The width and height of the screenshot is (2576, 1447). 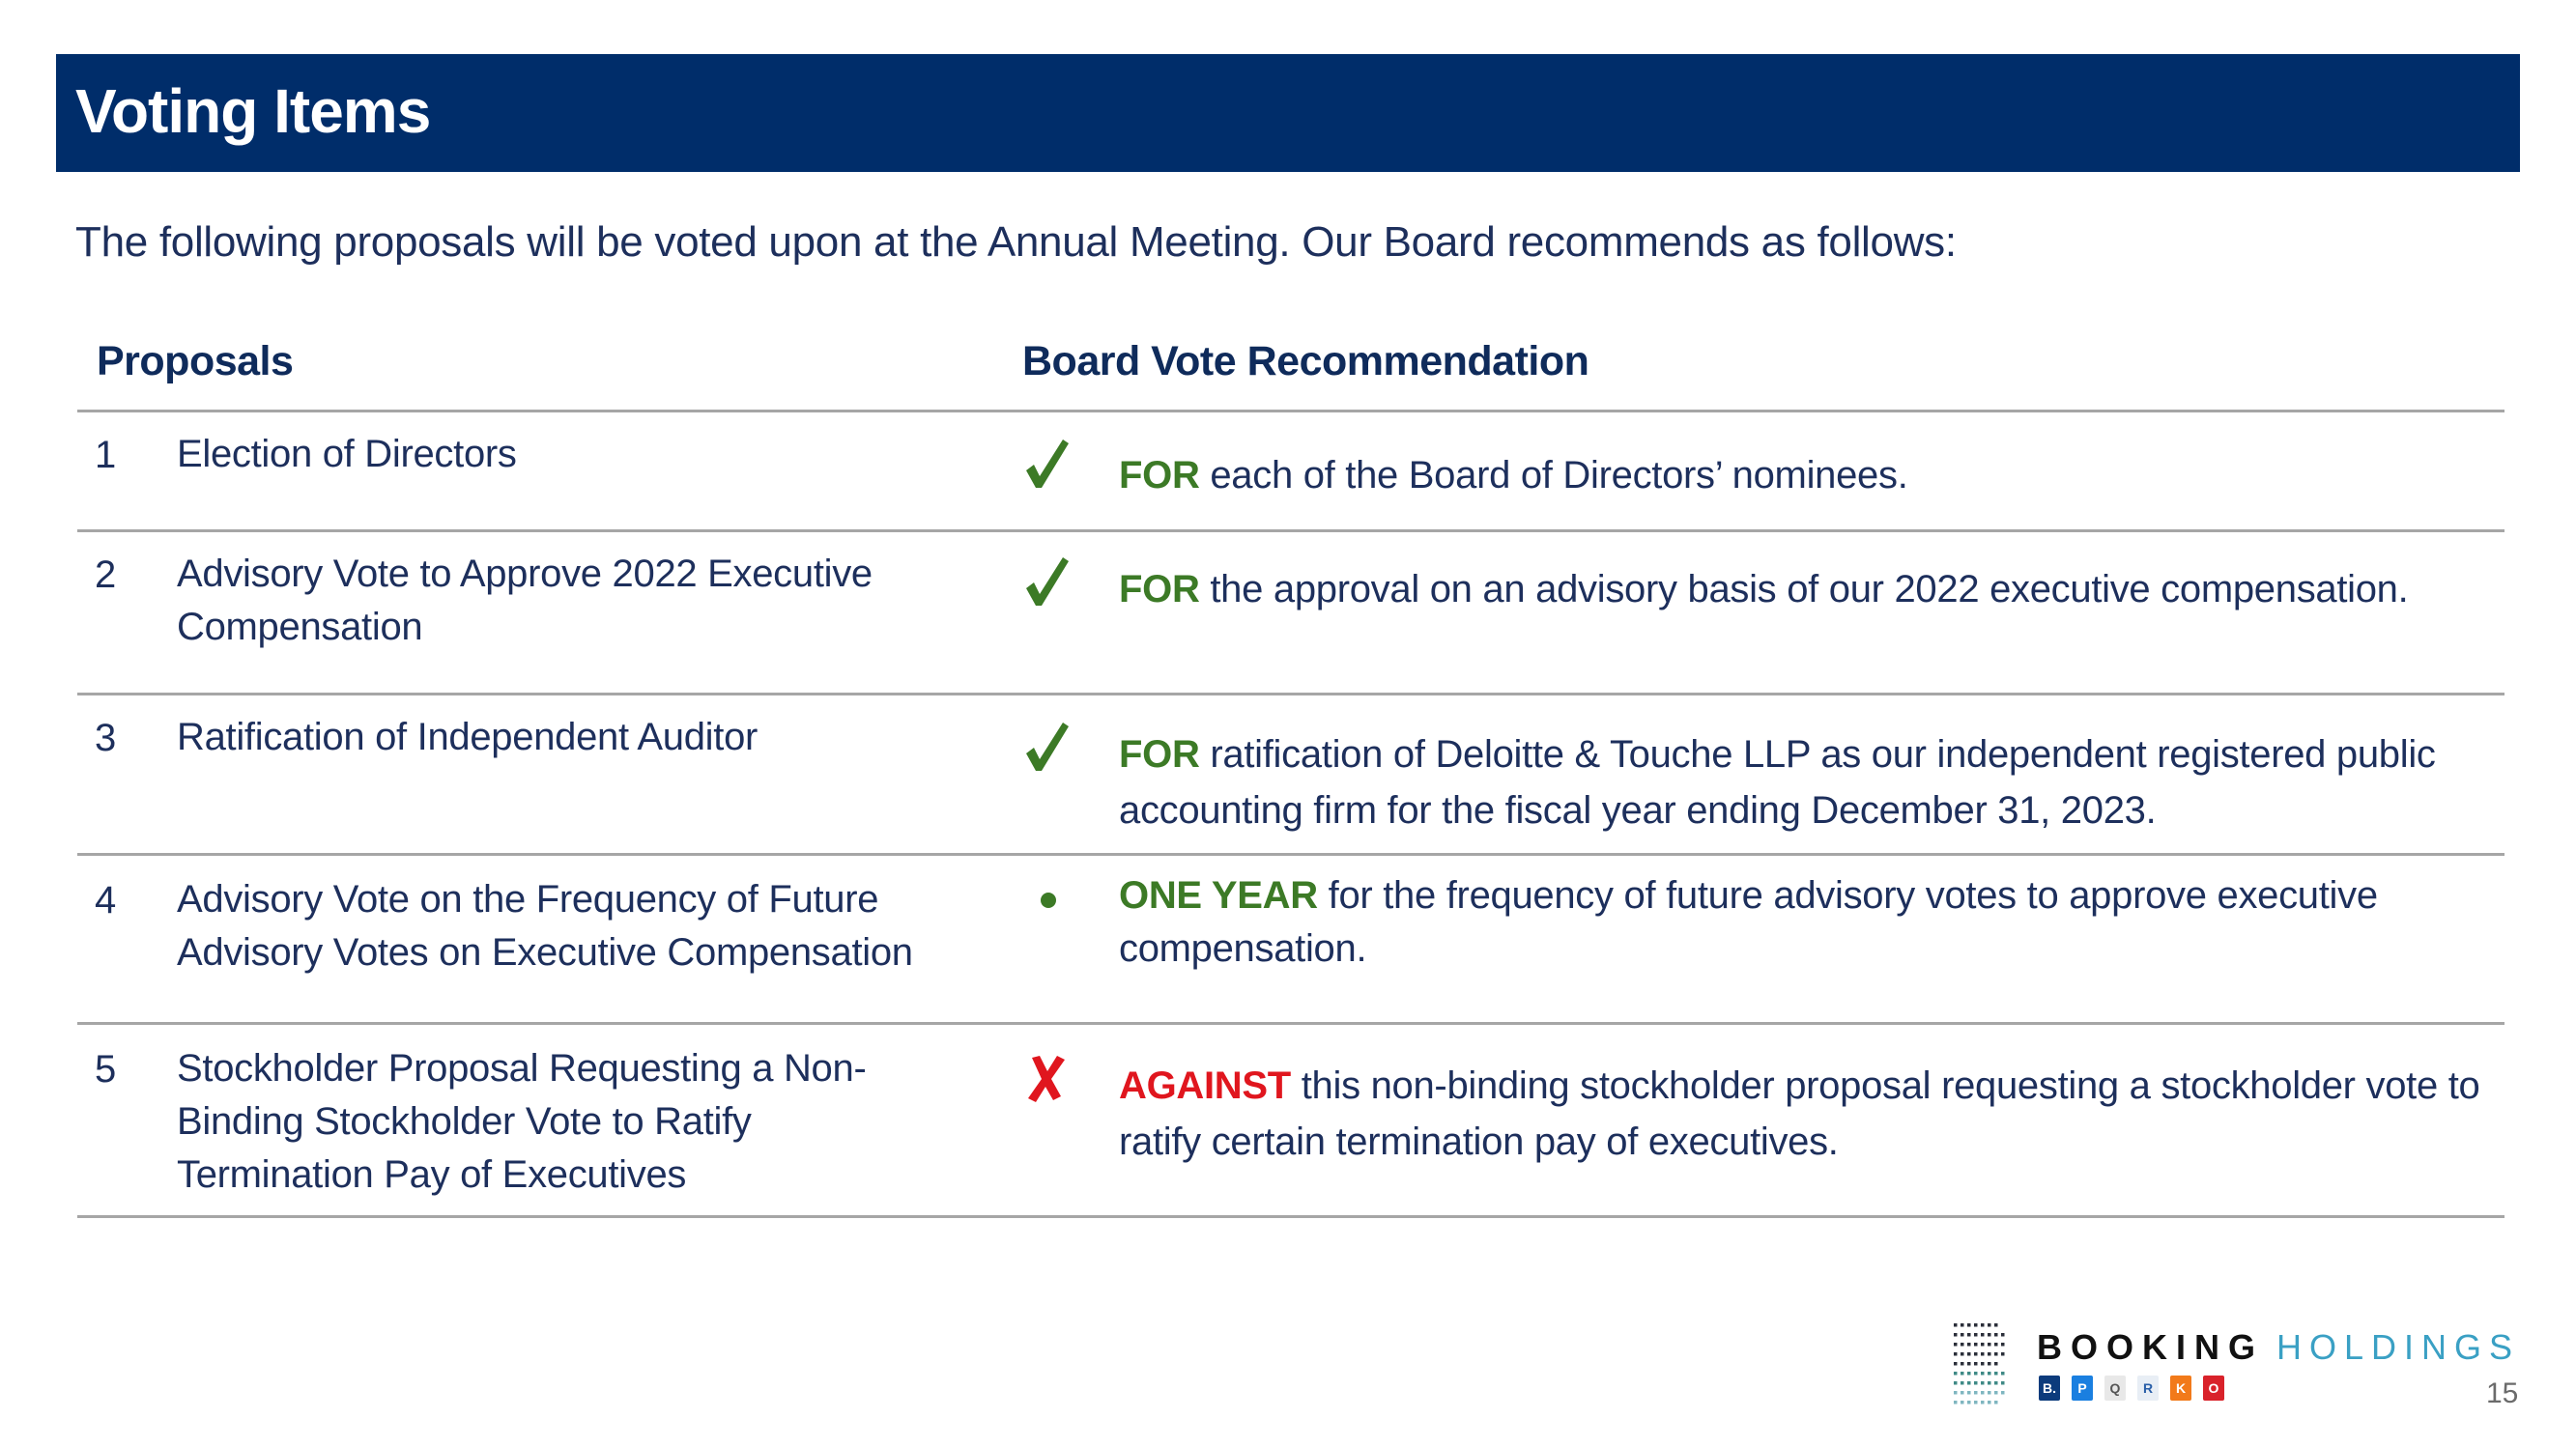 What do you see at coordinates (106, 901) in the screenshot?
I see `proposal-number: 4` at bounding box center [106, 901].